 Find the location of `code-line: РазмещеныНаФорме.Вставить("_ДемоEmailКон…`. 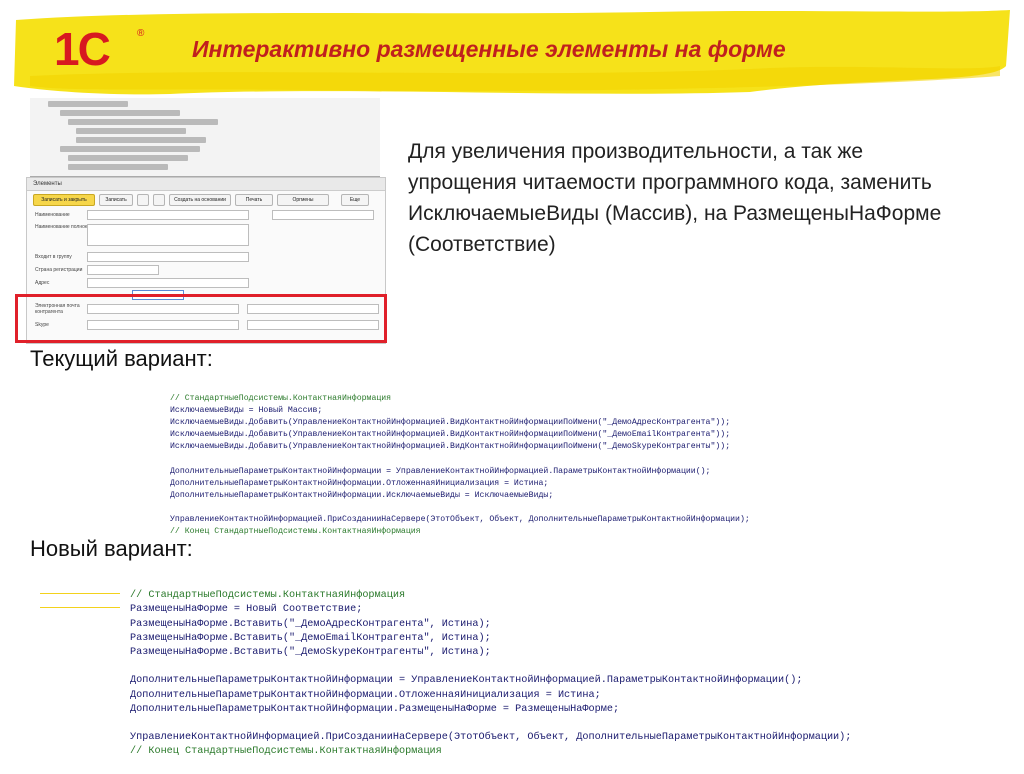

code-line: РазмещеныНаФорме.Вставить("_ДемоEmailКон… is located at coordinates (310, 638).